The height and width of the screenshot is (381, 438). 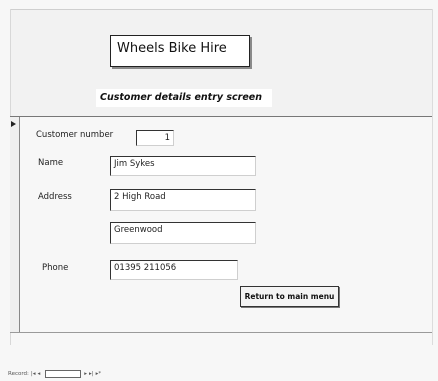 I want to click on record-navigation-bar: Record: |◂ ◂ ▸ ▸| ▸*, so click(x=55, y=374).